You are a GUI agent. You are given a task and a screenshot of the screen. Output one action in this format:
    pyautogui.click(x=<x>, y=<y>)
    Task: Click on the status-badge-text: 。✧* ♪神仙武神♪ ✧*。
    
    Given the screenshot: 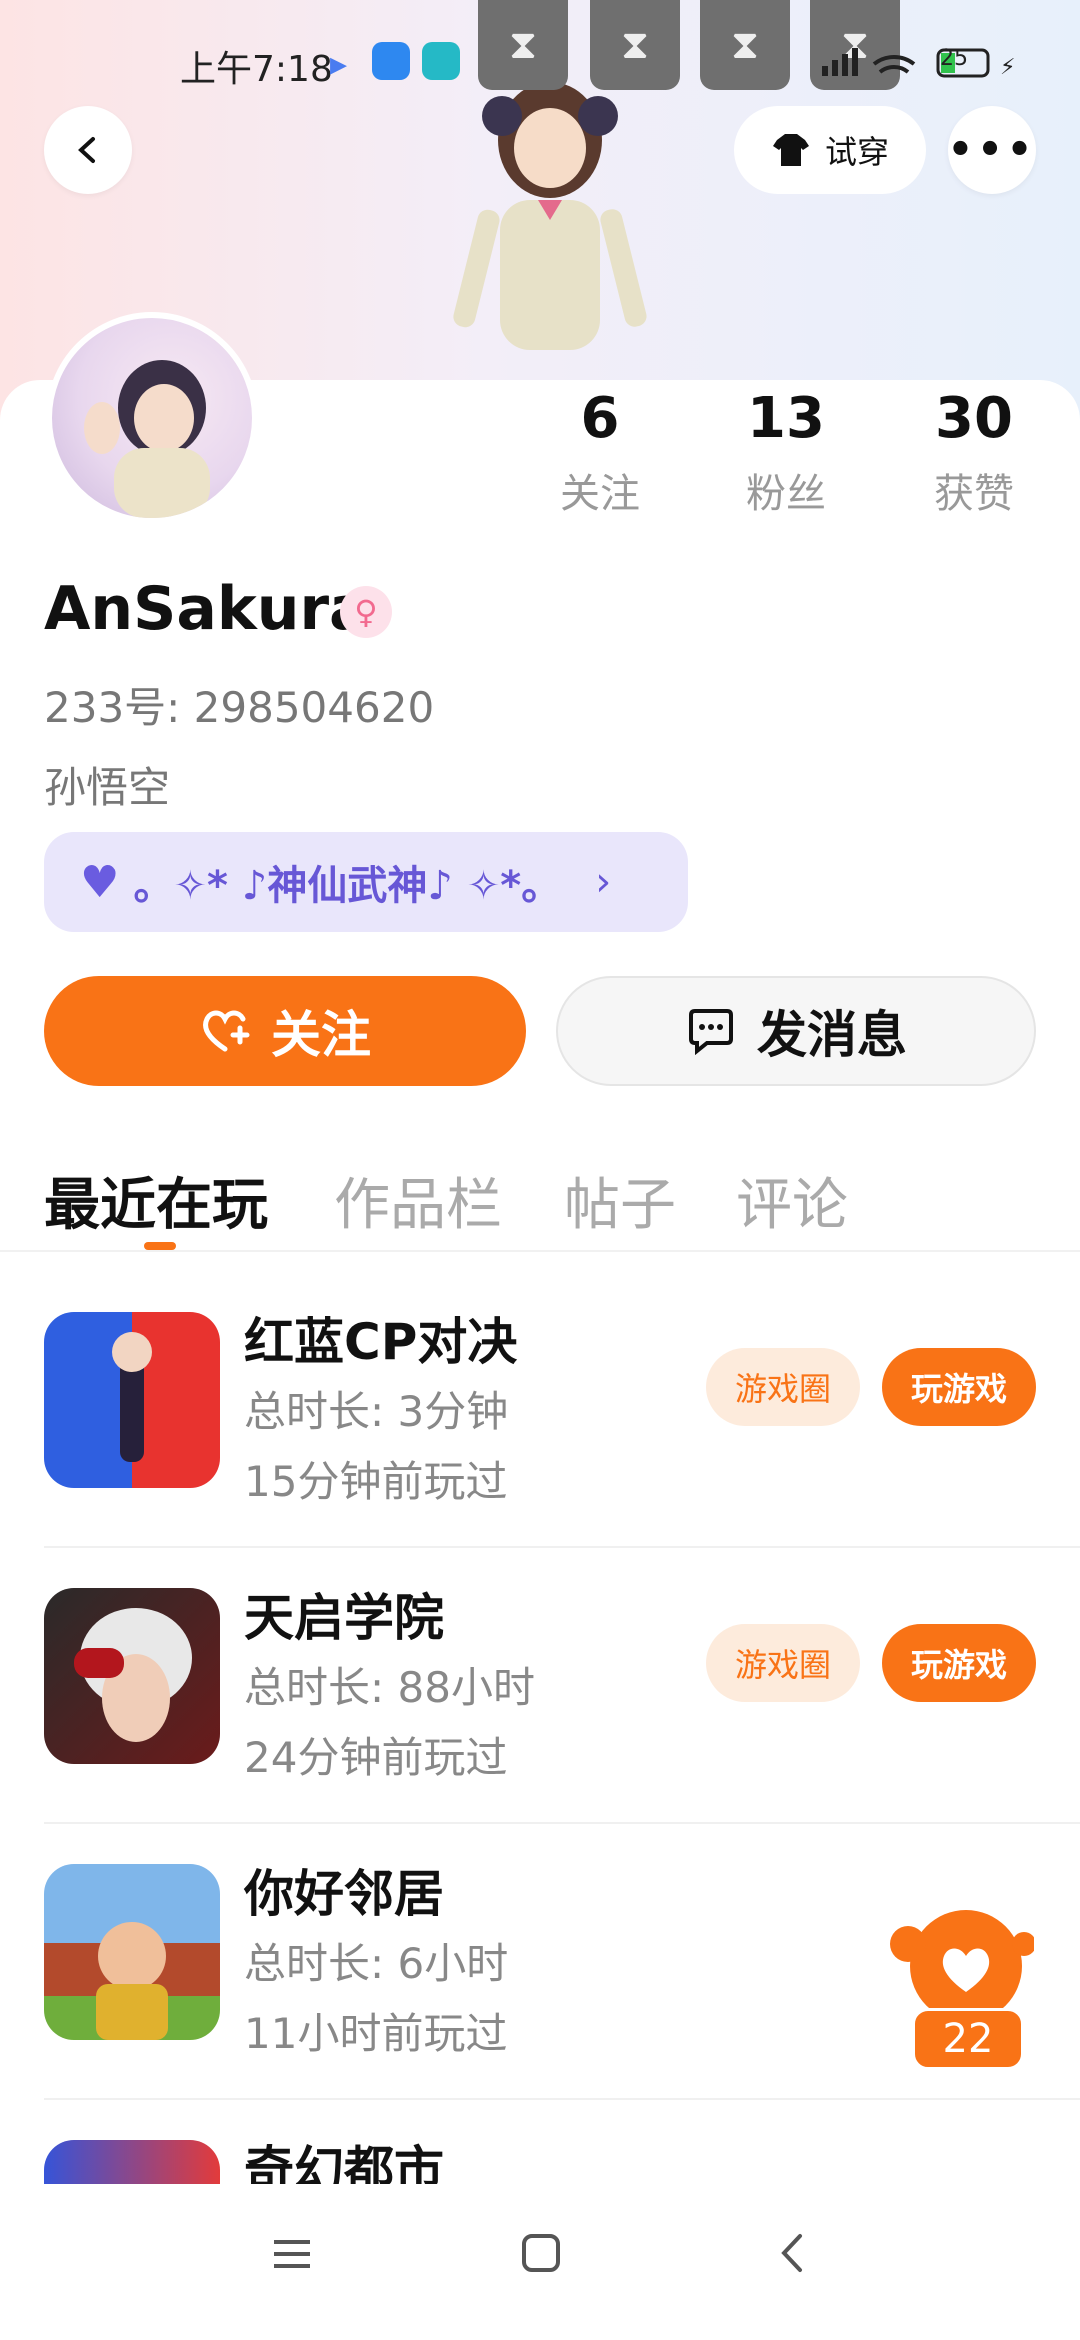 What is the action you would take?
    pyautogui.click(x=347, y=886)
    